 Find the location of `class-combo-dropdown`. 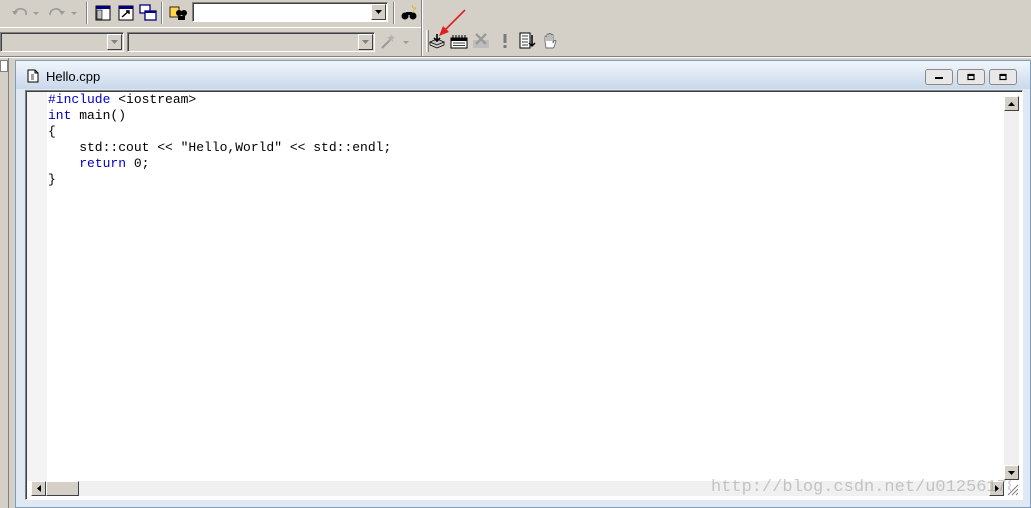

class-combo-dropdown is located at coordinates (114, 42).